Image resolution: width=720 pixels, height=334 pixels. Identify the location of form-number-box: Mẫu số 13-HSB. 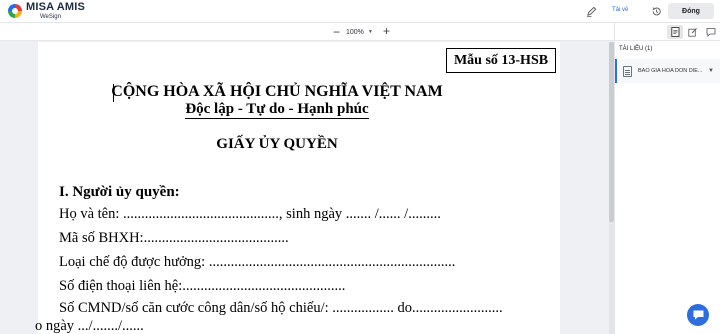
(501, 60).